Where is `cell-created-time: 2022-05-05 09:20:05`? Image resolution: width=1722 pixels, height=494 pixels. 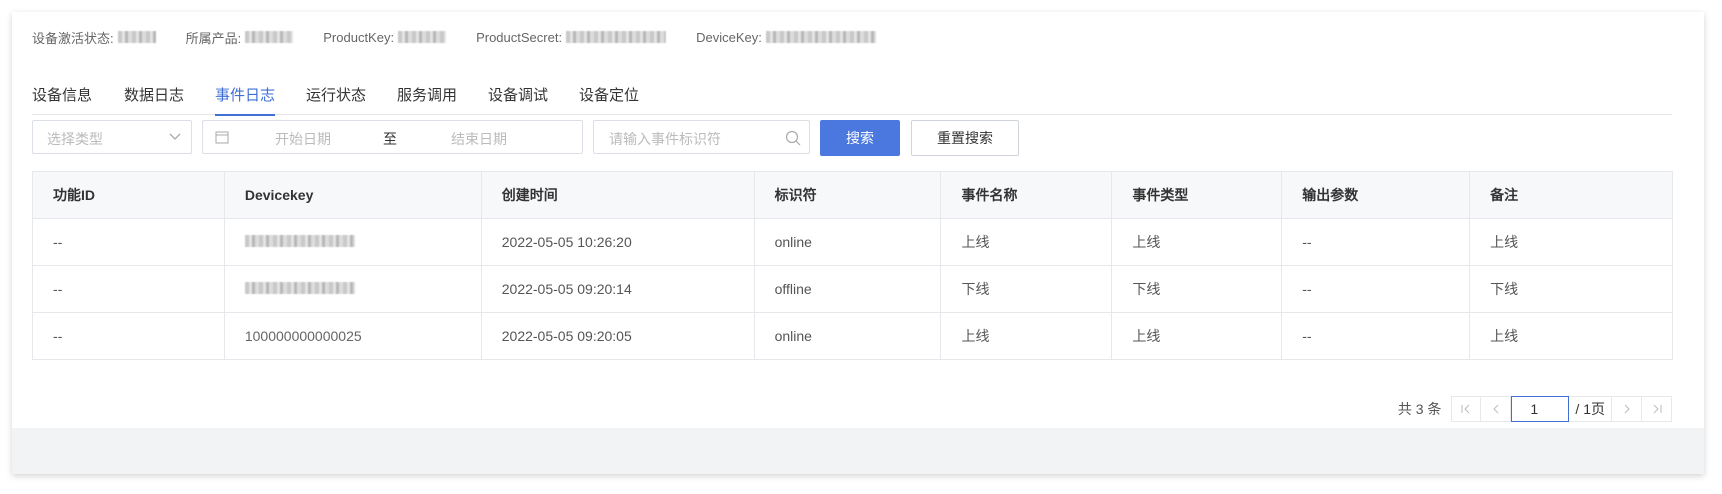
cell-created-time: 2022-05-05 09:20:05 is located at coordinates (617, 336).